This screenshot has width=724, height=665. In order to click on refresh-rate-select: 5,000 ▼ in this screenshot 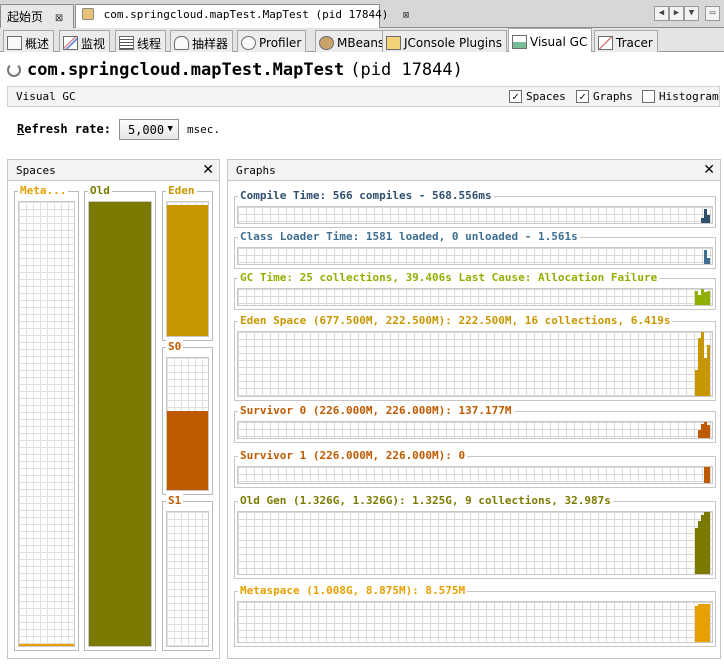, I will do `click(148, 129)`.